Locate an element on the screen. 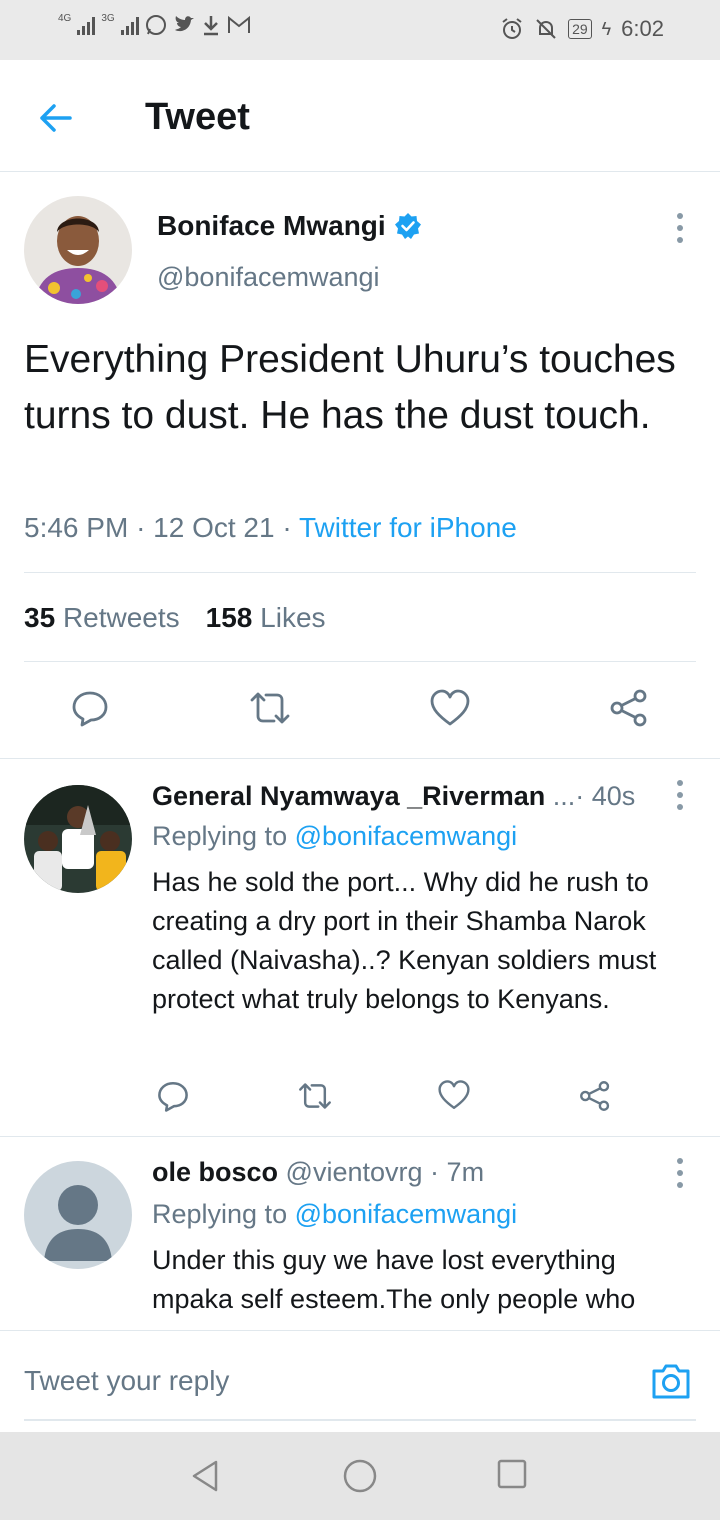  download-icon is located at coordinates (210, 26).